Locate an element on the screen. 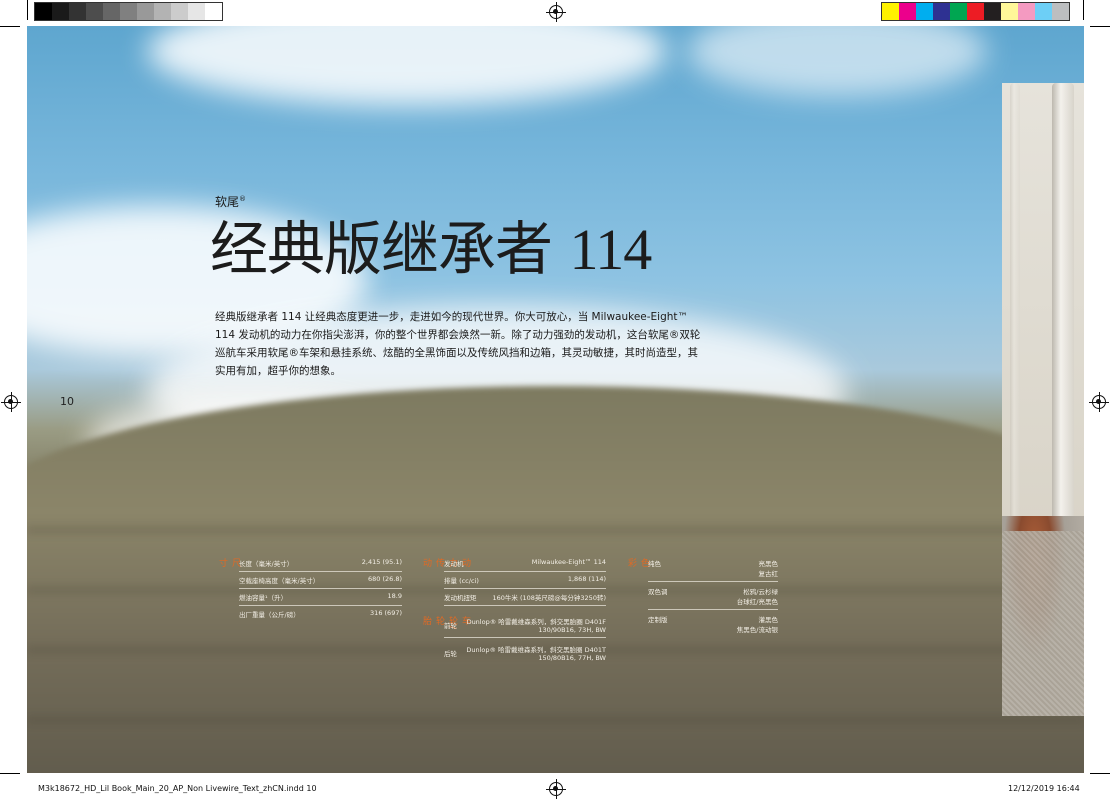 Image resolution: width=1110 pixels, height=800 pixels. spec-row: 纯色 亮黑色 复古红 is located at coordinates (713, 570).